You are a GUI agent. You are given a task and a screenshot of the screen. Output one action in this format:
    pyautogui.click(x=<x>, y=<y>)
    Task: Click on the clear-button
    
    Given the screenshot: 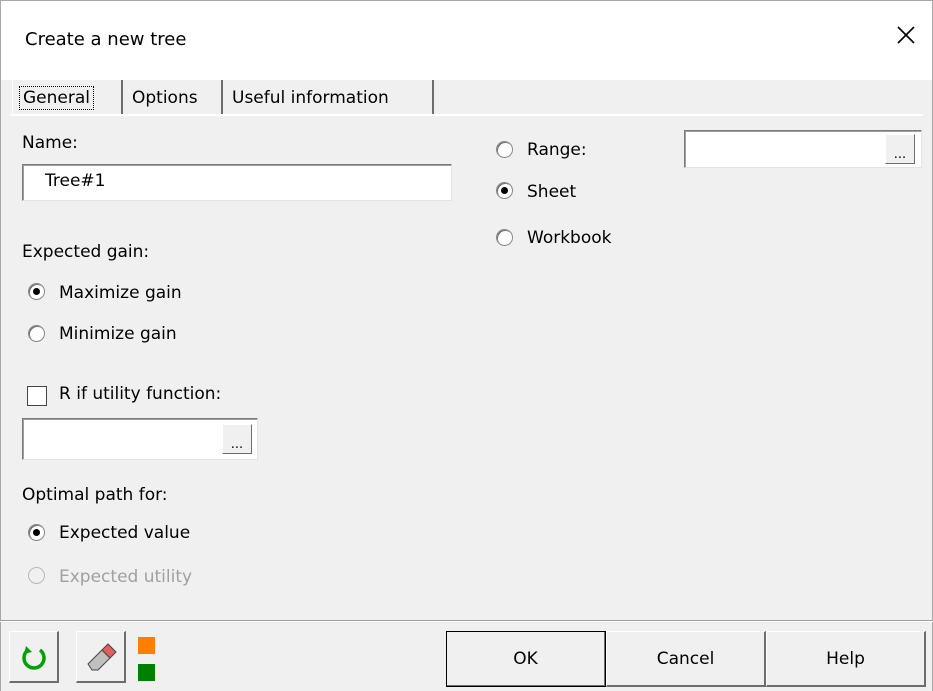 What is the action you would take?
    pyautogui.click(x=101, y=657)
    